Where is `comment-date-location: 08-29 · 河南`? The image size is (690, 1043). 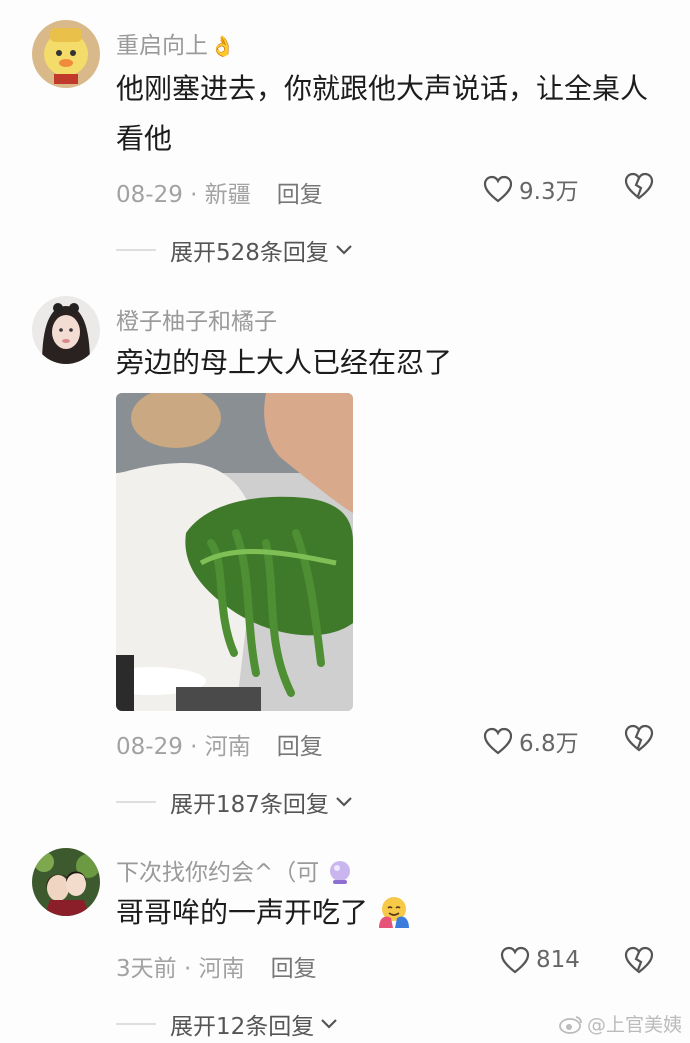
comment-date-location: 08-29 · 河南 is located at coordinates (183, 747).